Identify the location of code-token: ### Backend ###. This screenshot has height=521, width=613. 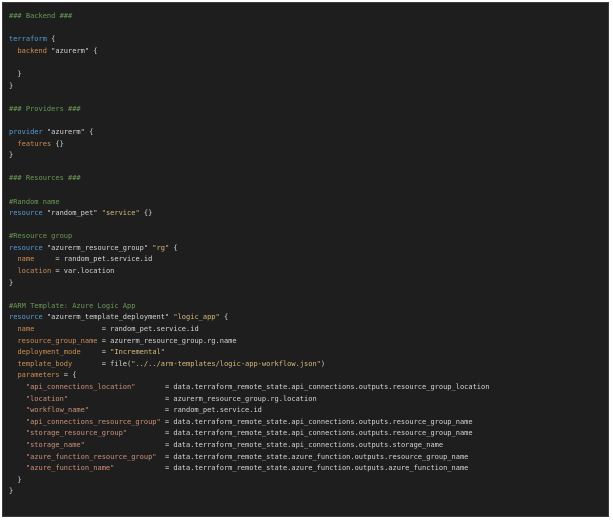
(41, 16).